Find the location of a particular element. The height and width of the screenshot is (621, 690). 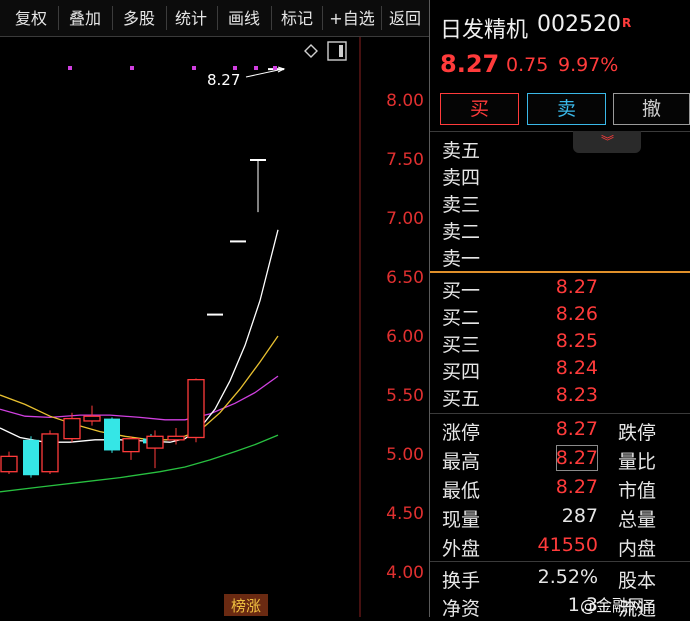

ask-5-label: 卖五 is located at coordinates (461, 151).